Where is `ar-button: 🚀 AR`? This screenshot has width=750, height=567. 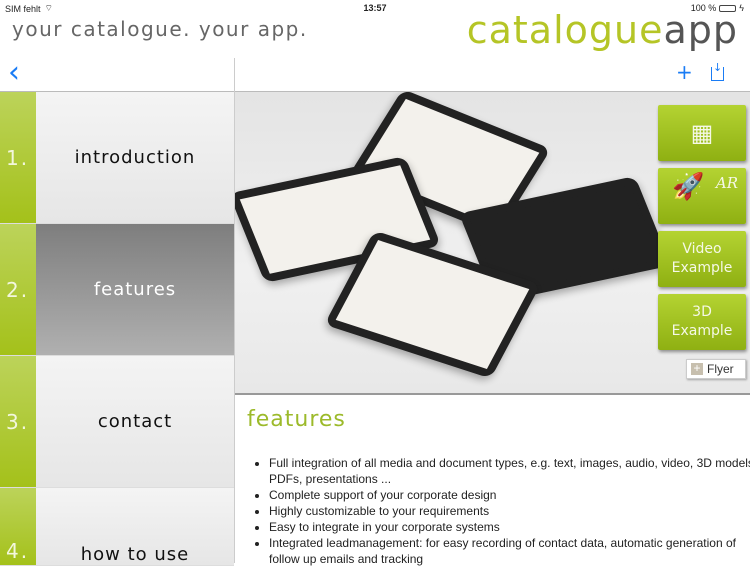
ar-button: 🚀 AR is located at coordinates (702, 196).